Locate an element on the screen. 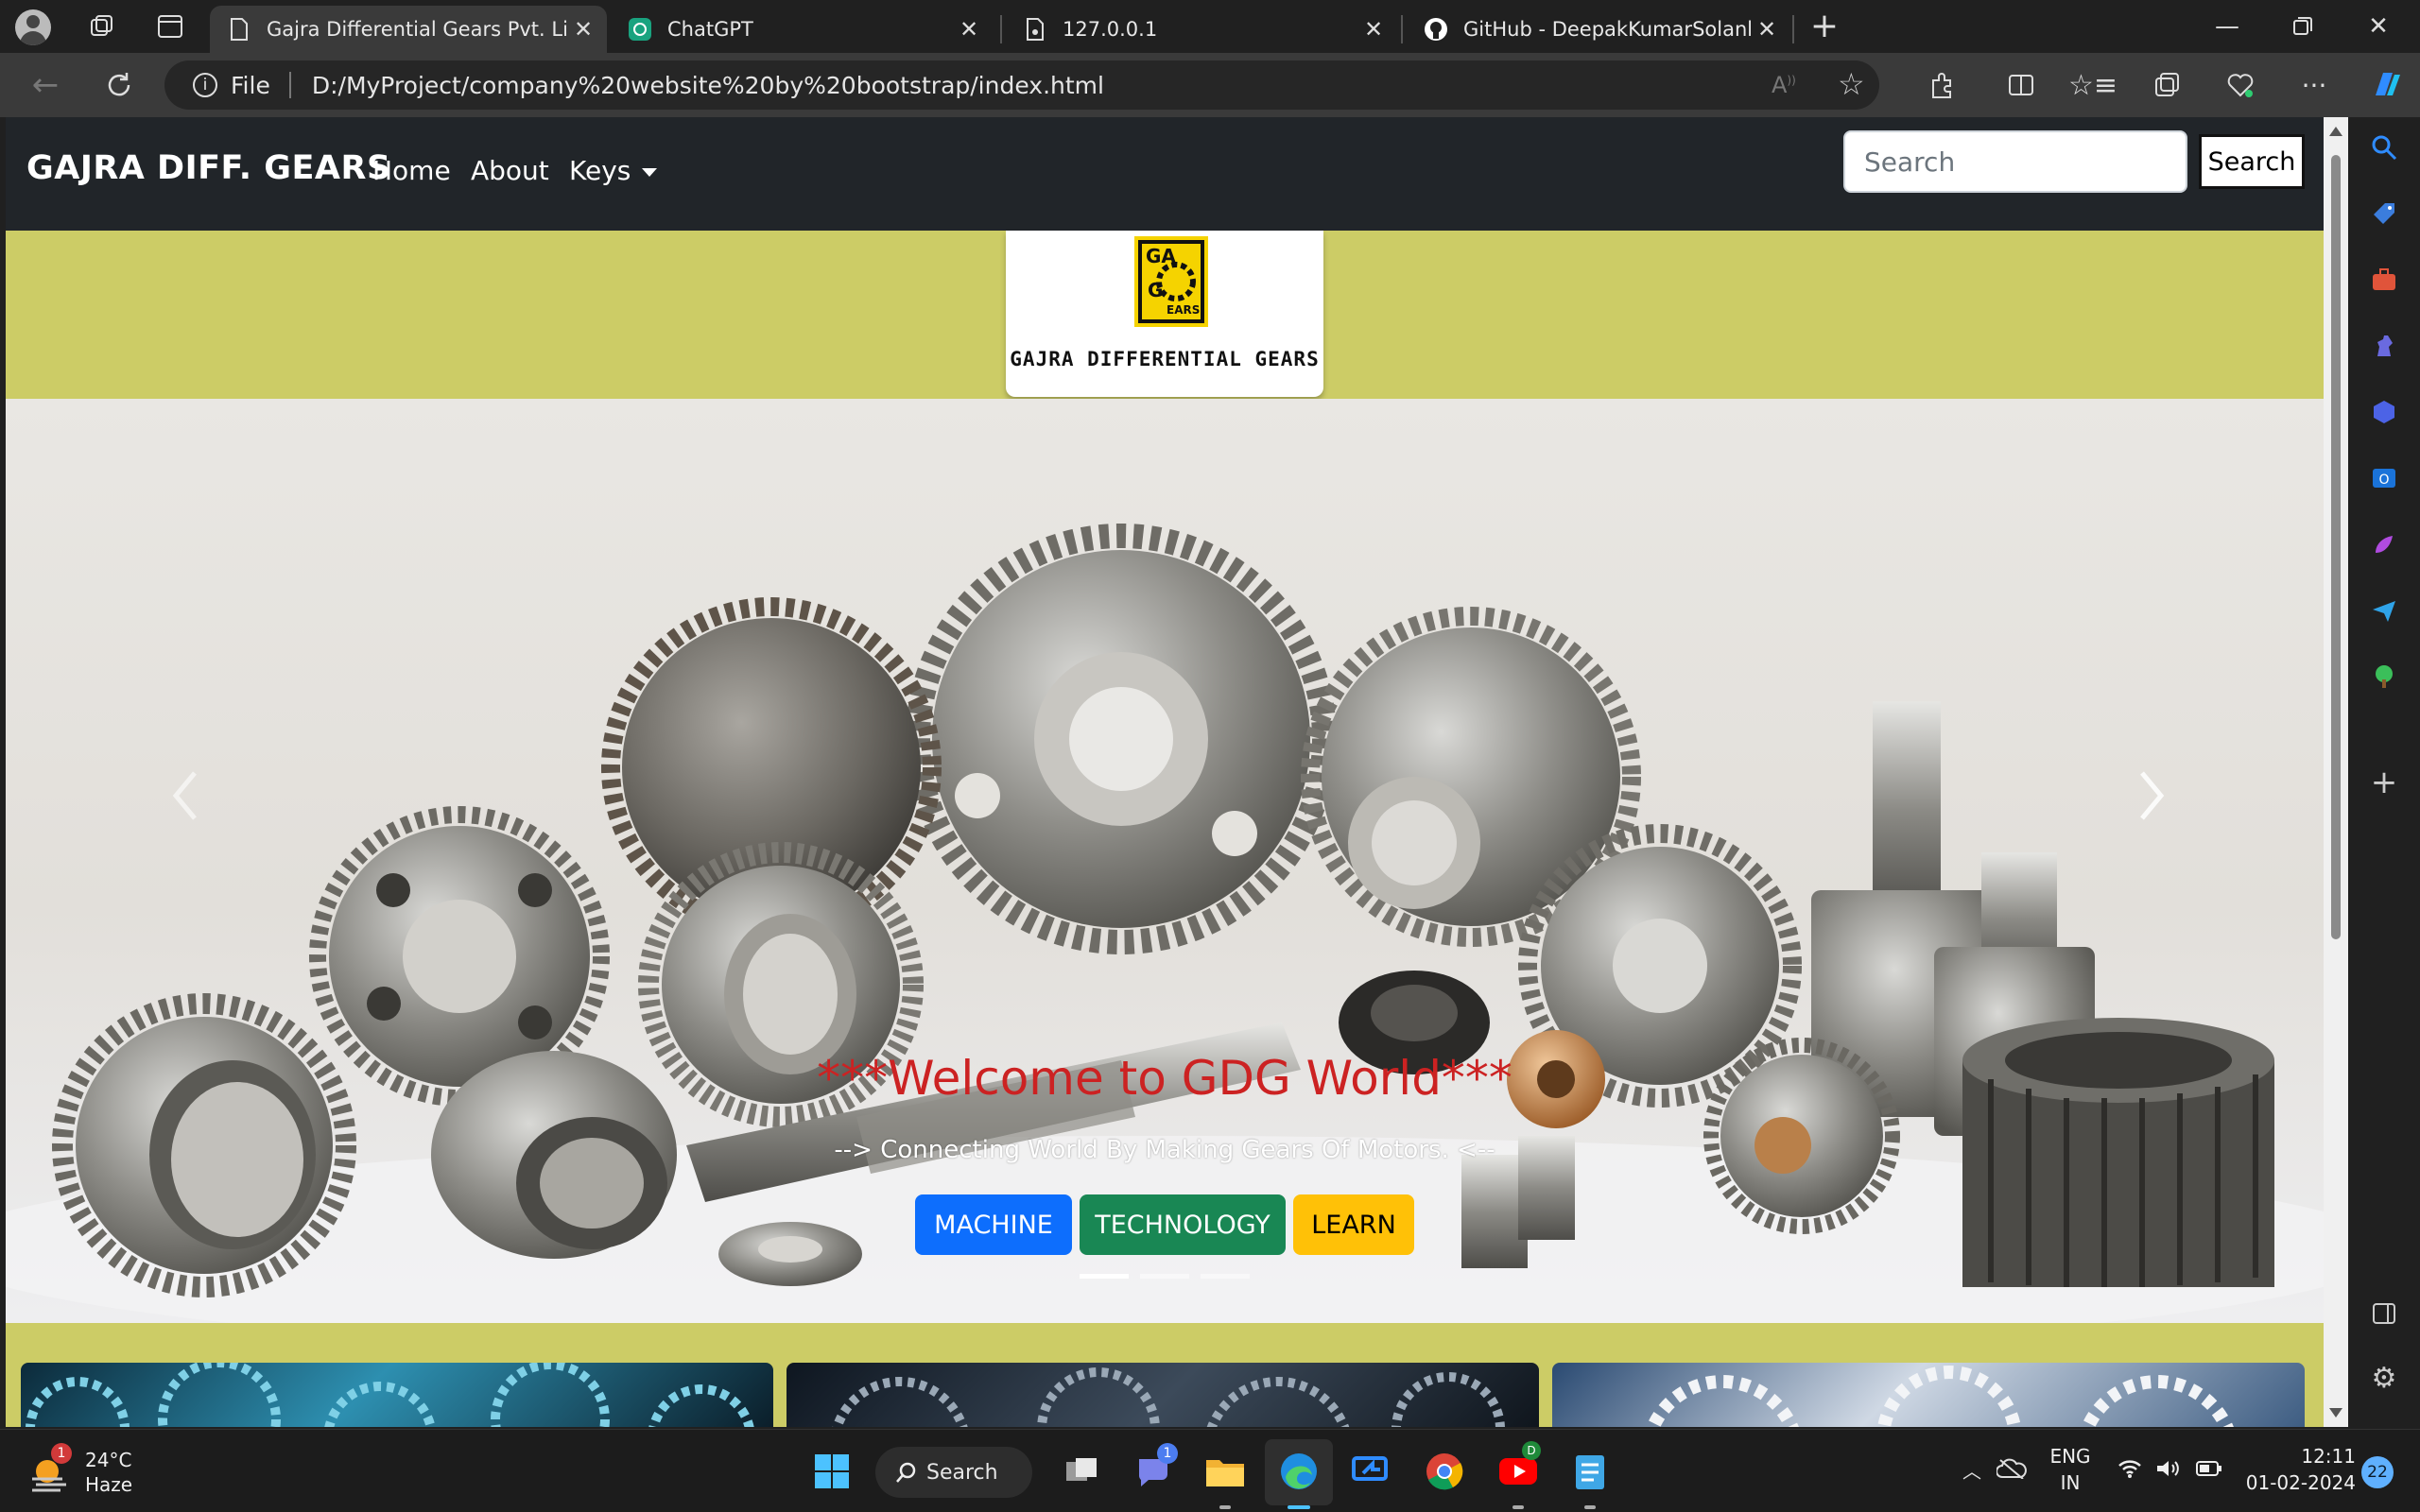  sidebar-games-icon is located at coordinates (2384, 346).